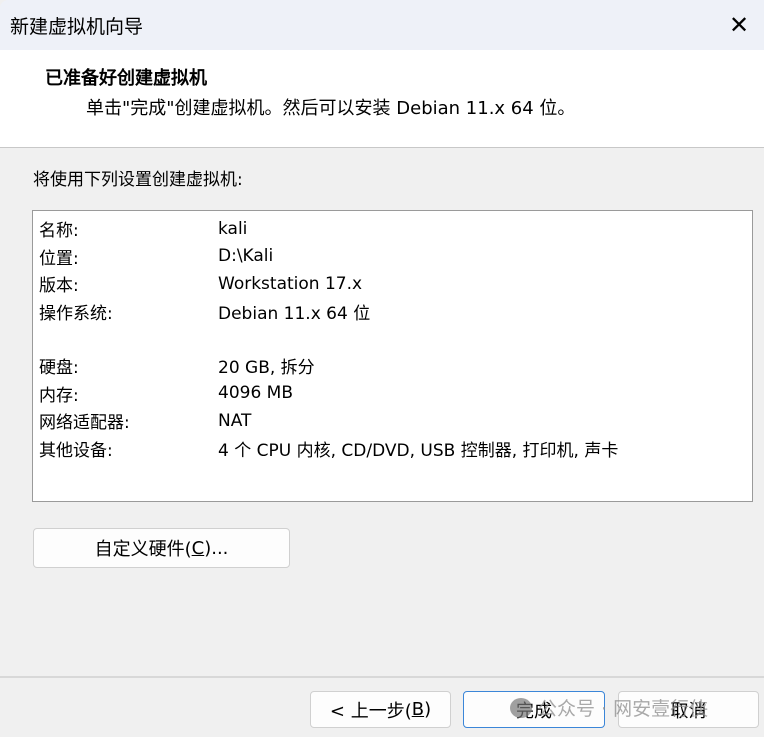 The width and height of the screenshot is (764, 737). I want to click on close-icon: ✕, so click(739, 25).